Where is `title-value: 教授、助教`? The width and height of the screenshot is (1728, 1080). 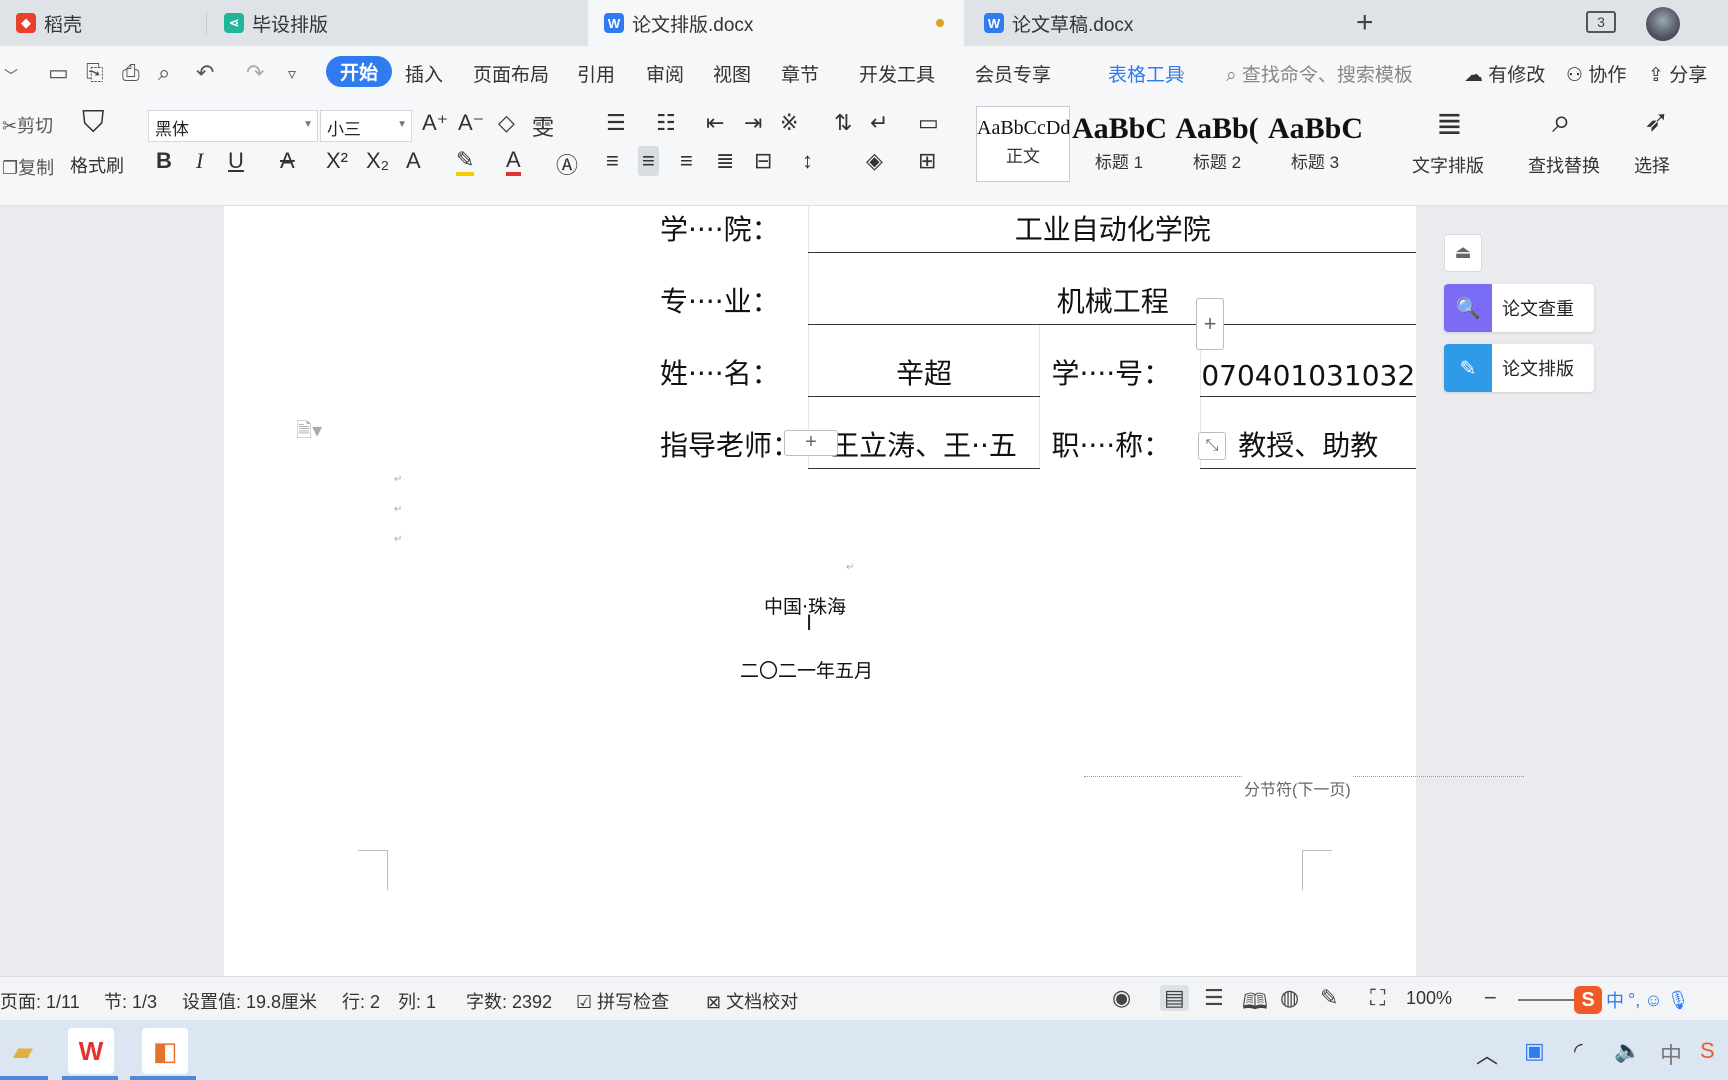
title-value: 教授、助教 is located at coordinates (1307, 432).